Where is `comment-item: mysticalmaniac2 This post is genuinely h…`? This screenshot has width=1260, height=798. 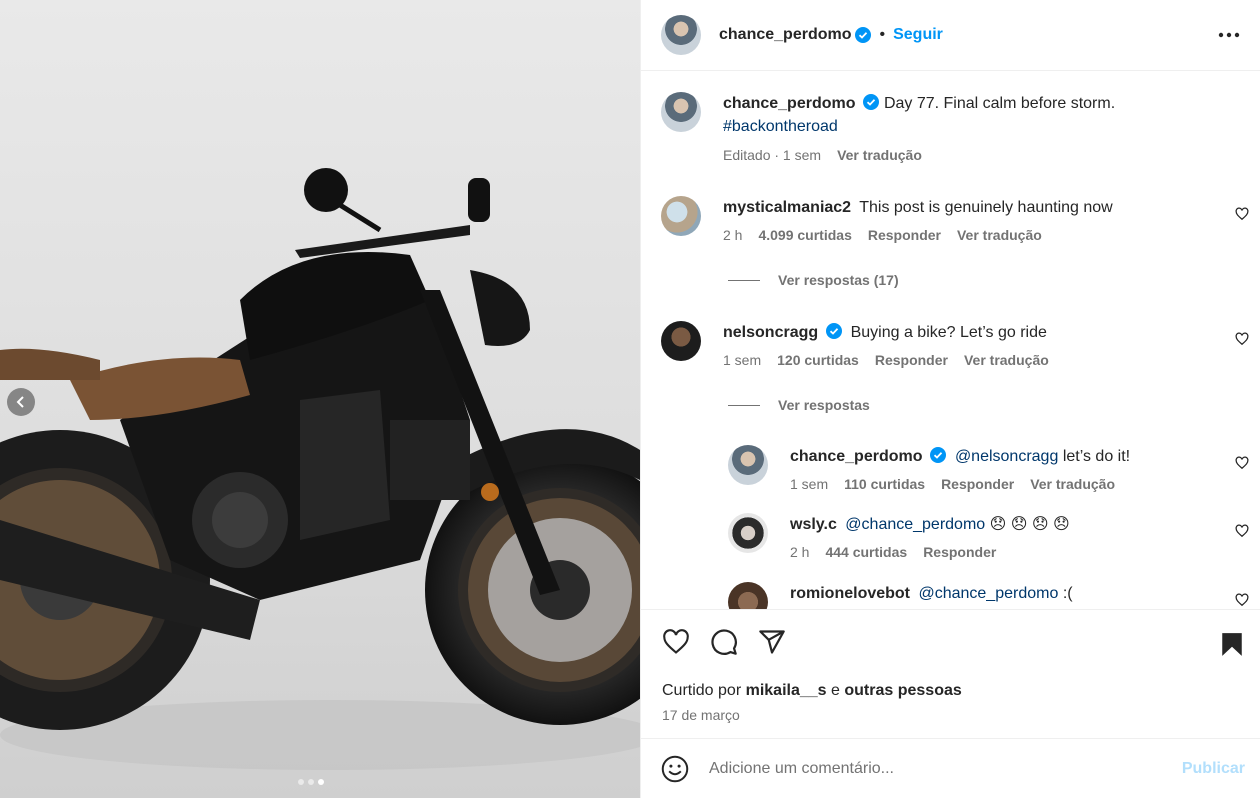
comment-item: mysticalmaniac2 This post is genuinely h… is located at coordinates (887, 219).